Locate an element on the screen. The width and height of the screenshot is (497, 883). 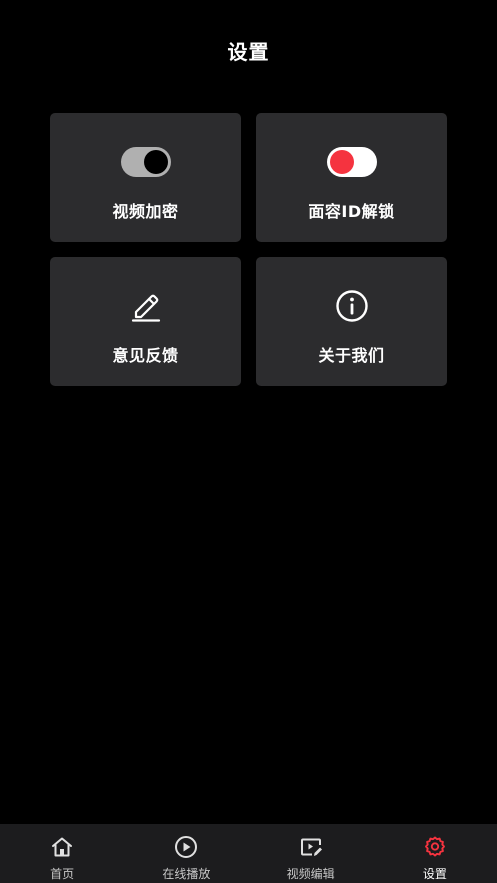
info-circle-icon is located at coordinates (351, 306).